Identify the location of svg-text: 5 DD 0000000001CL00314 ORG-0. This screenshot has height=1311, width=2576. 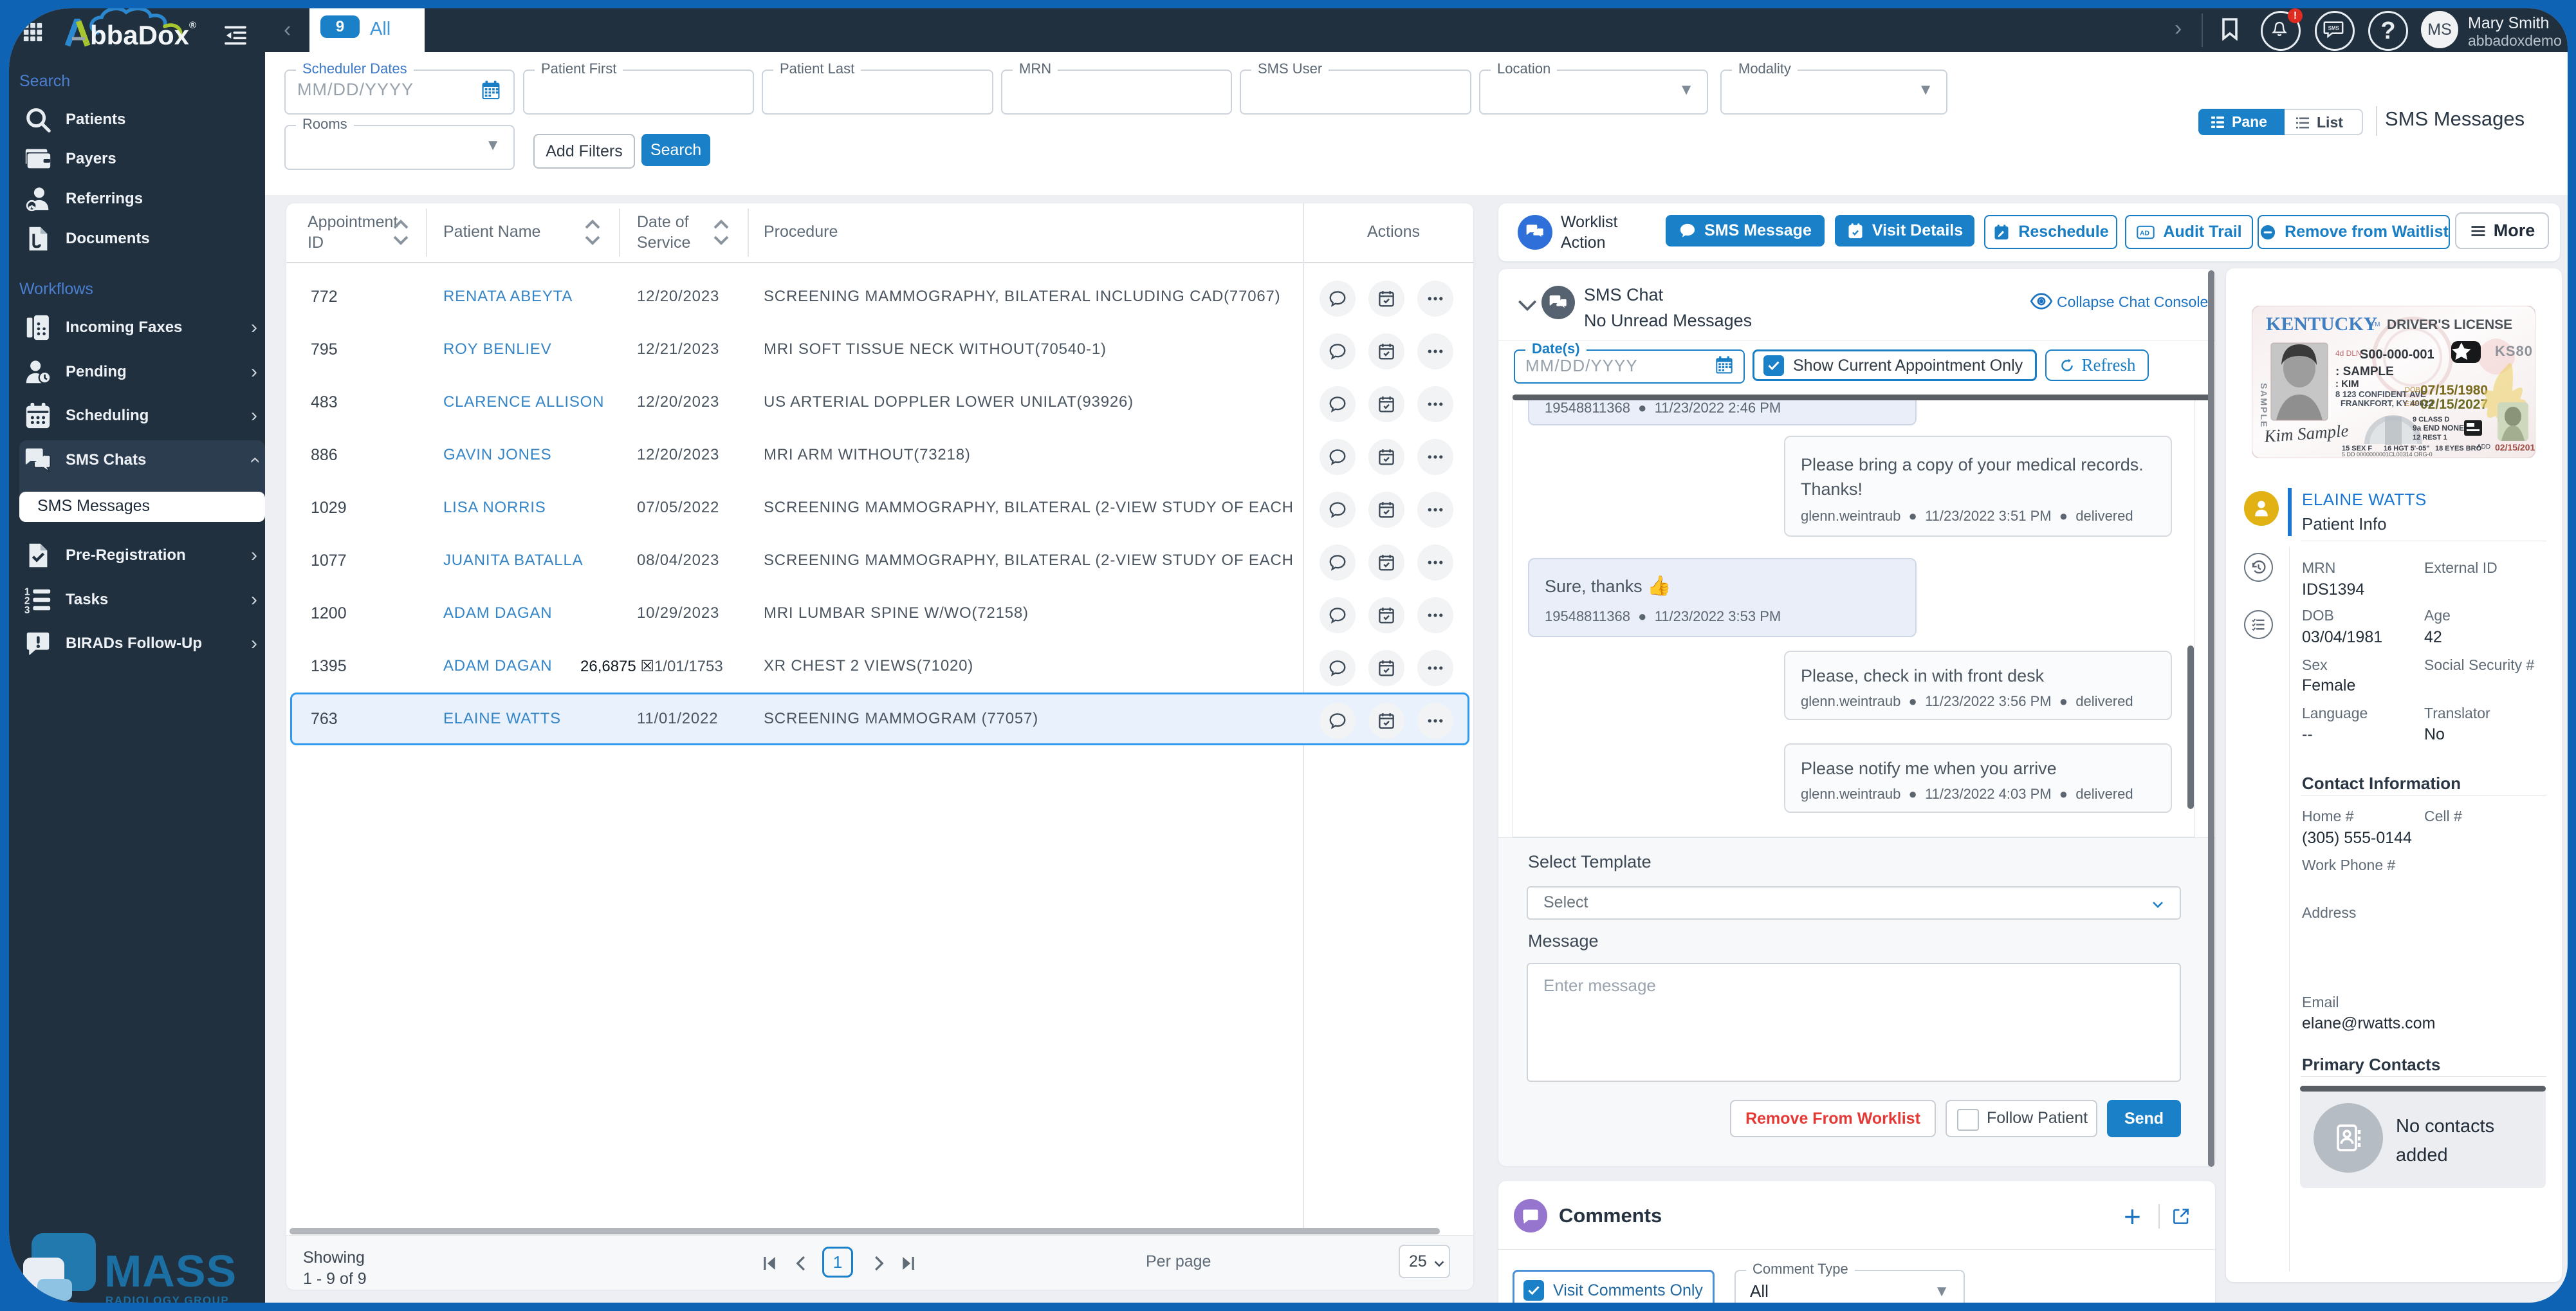
(2387, 454).